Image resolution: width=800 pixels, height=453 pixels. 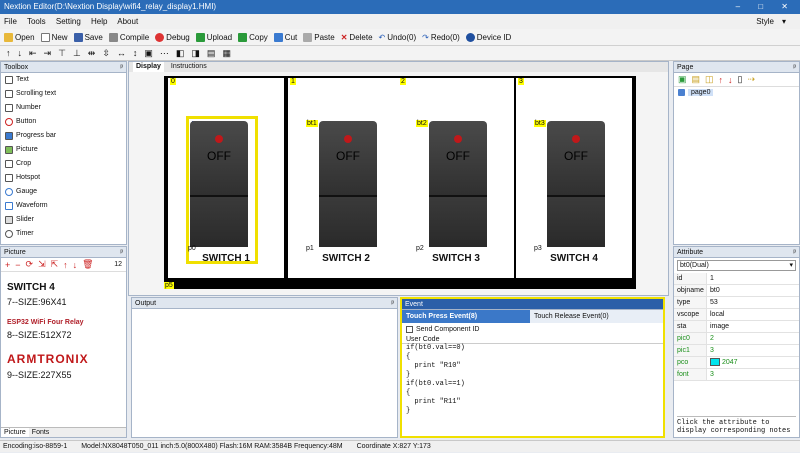 What do you see at coordinates (63, 234) in the screenshot?
I see `toolbox-item-timer: Timer` at bounding box center [63, 234].